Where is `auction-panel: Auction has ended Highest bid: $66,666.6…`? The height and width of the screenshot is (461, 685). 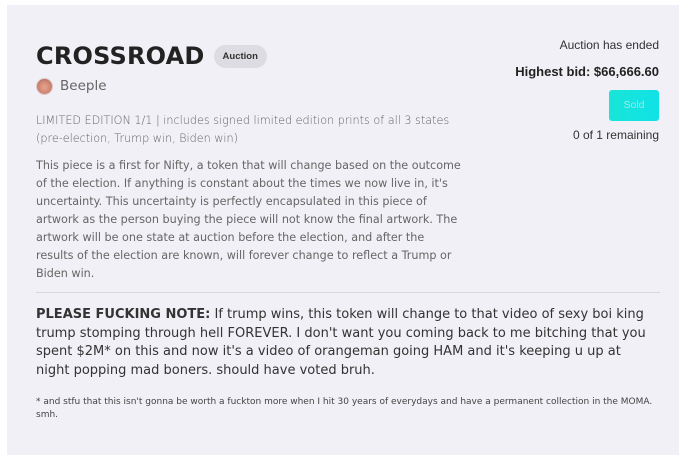 auction-panel: Auction has ended Highest bid: $66,666.6… is located at coordinates (587, 90).